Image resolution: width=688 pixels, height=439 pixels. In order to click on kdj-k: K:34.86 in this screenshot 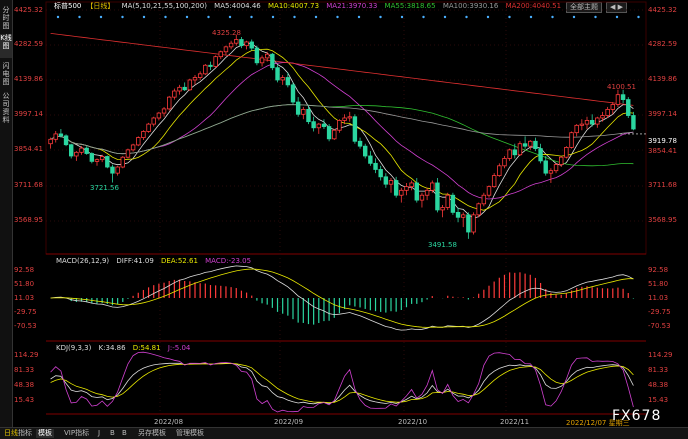, I will do `click(112, 348)`.